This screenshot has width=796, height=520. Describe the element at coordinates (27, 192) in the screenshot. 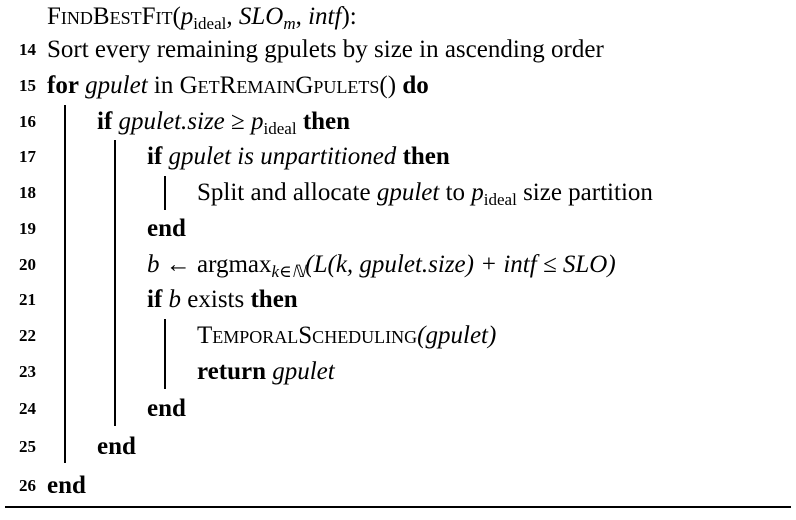

I see `line-number: 18` at that location.